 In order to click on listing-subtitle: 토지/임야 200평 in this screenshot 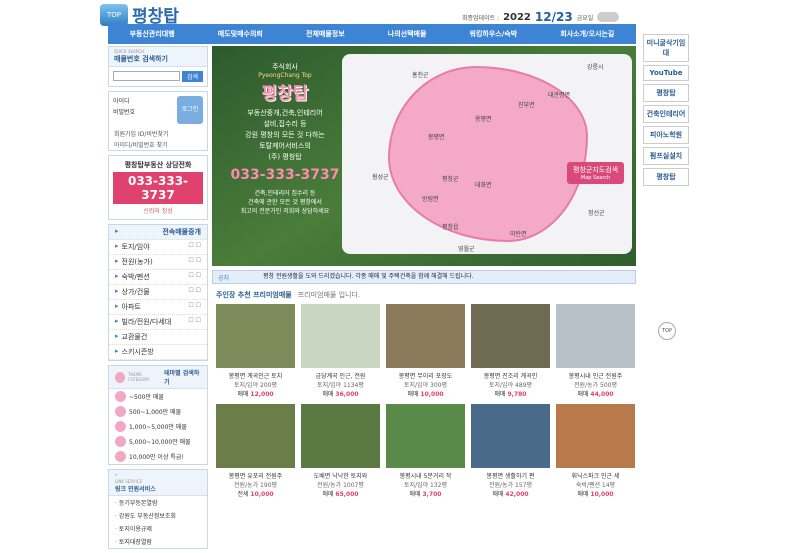, I will do `click(255, 385)`.